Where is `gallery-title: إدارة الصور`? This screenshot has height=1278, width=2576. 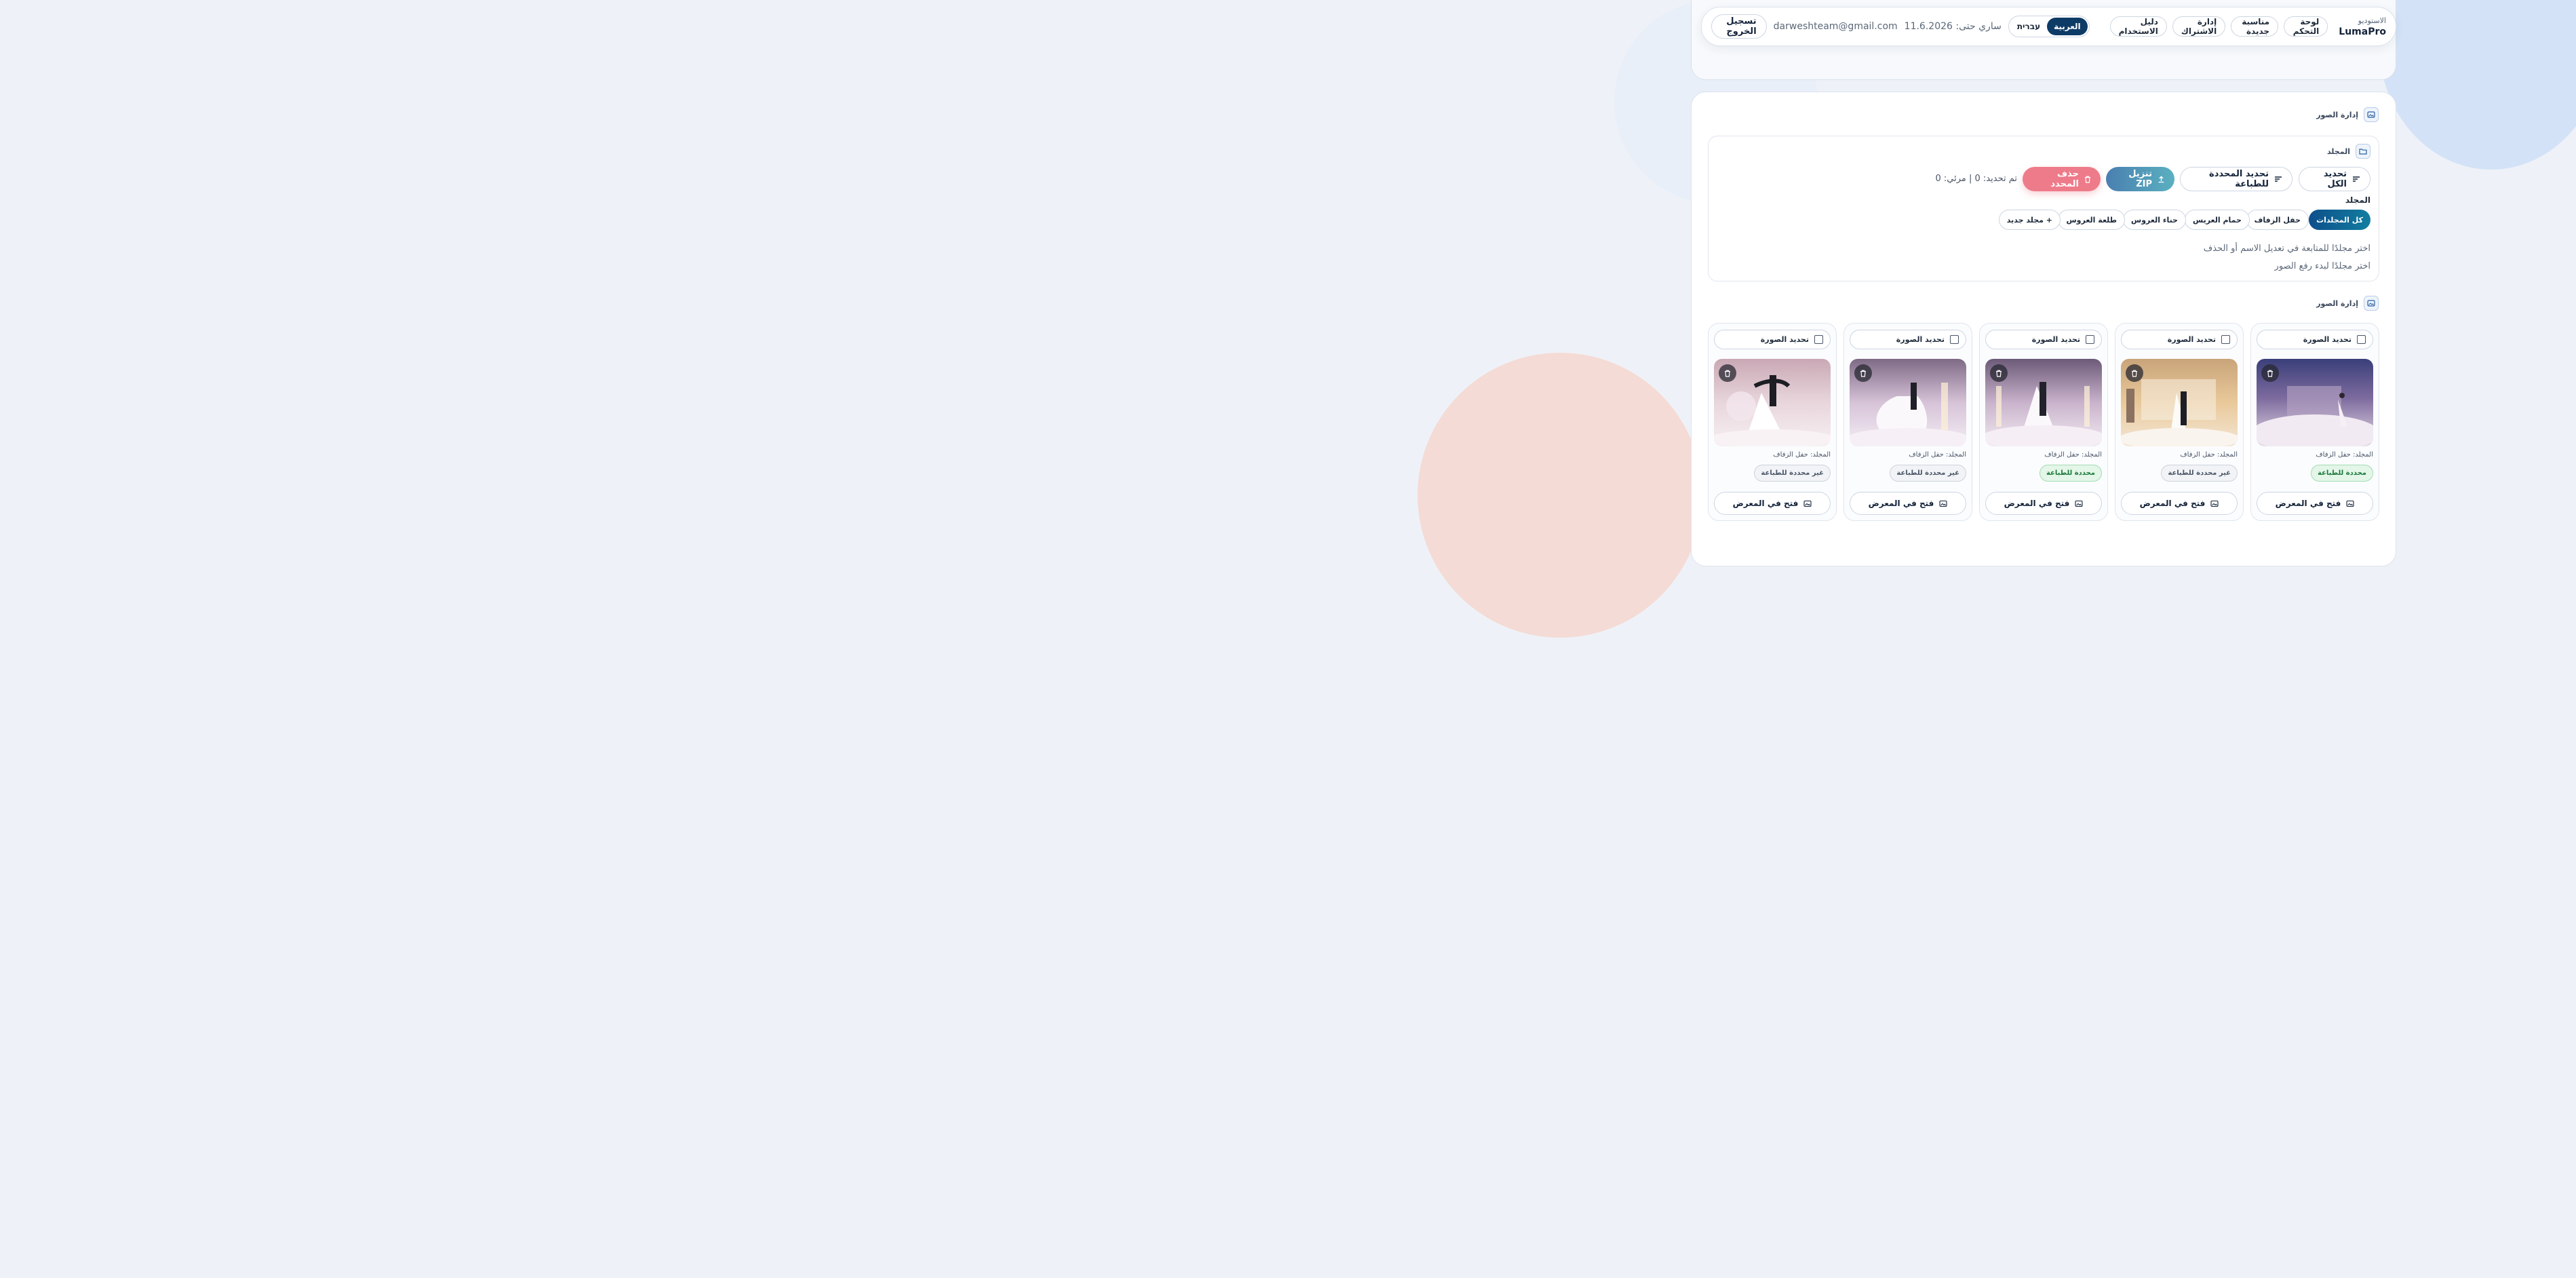 gallery-title: إدارة الصور is located at coordinates (2337, 303).